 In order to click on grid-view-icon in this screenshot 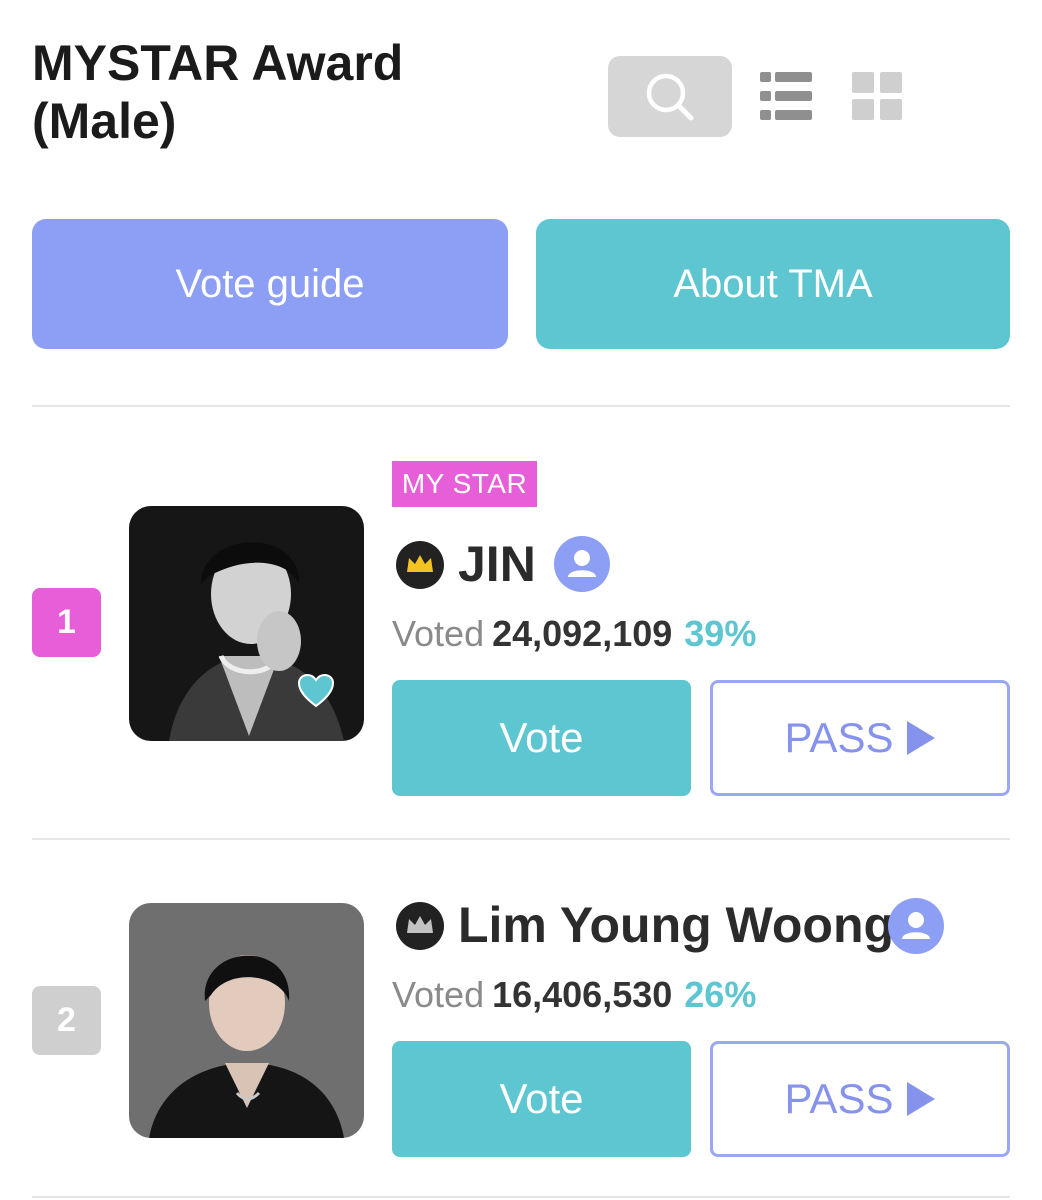, I will do `click(877, 96)`.